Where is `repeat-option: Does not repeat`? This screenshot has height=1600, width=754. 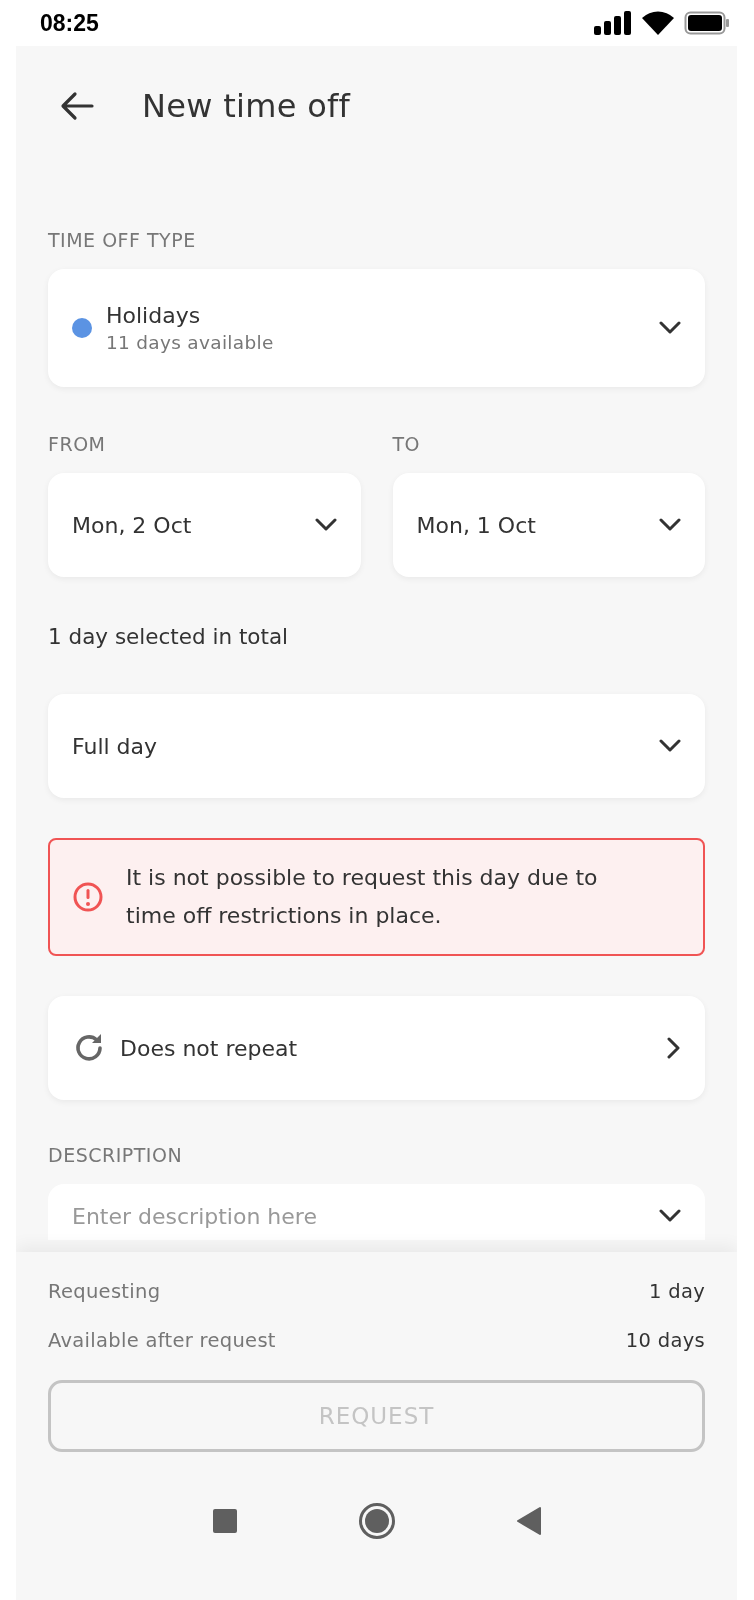
repeat-option: Does not repeat is located at coordinates (376, 1048).